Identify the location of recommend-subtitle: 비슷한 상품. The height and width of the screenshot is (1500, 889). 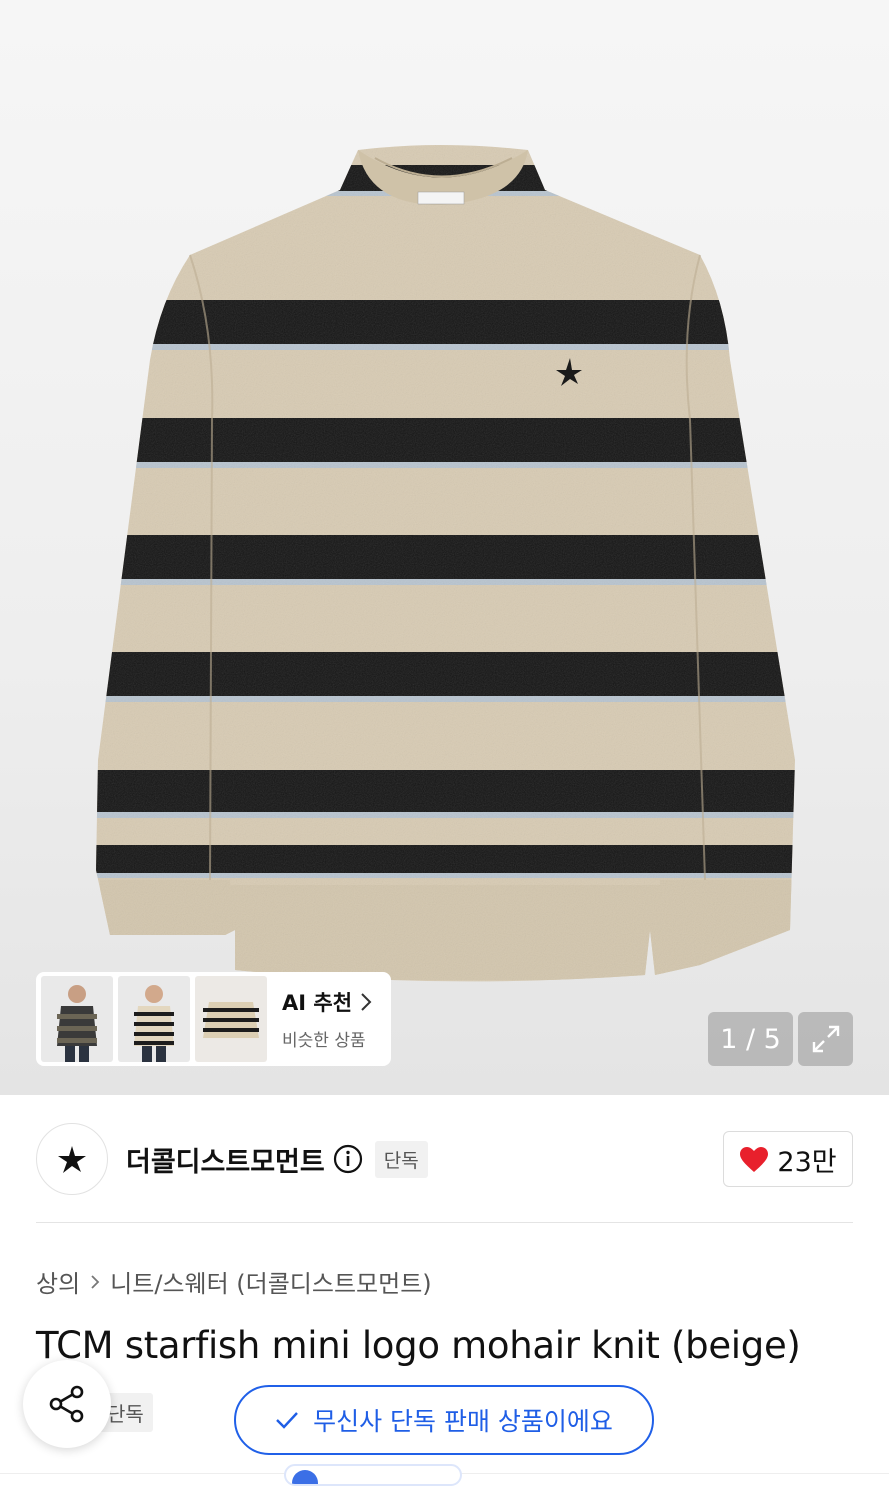
(324, 1041).